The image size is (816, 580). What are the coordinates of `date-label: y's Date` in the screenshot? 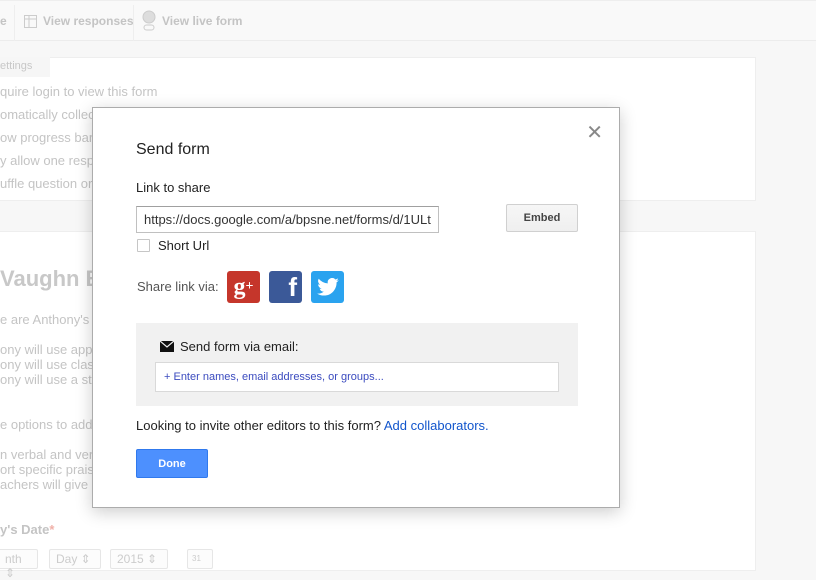 It's located at (25, 529).